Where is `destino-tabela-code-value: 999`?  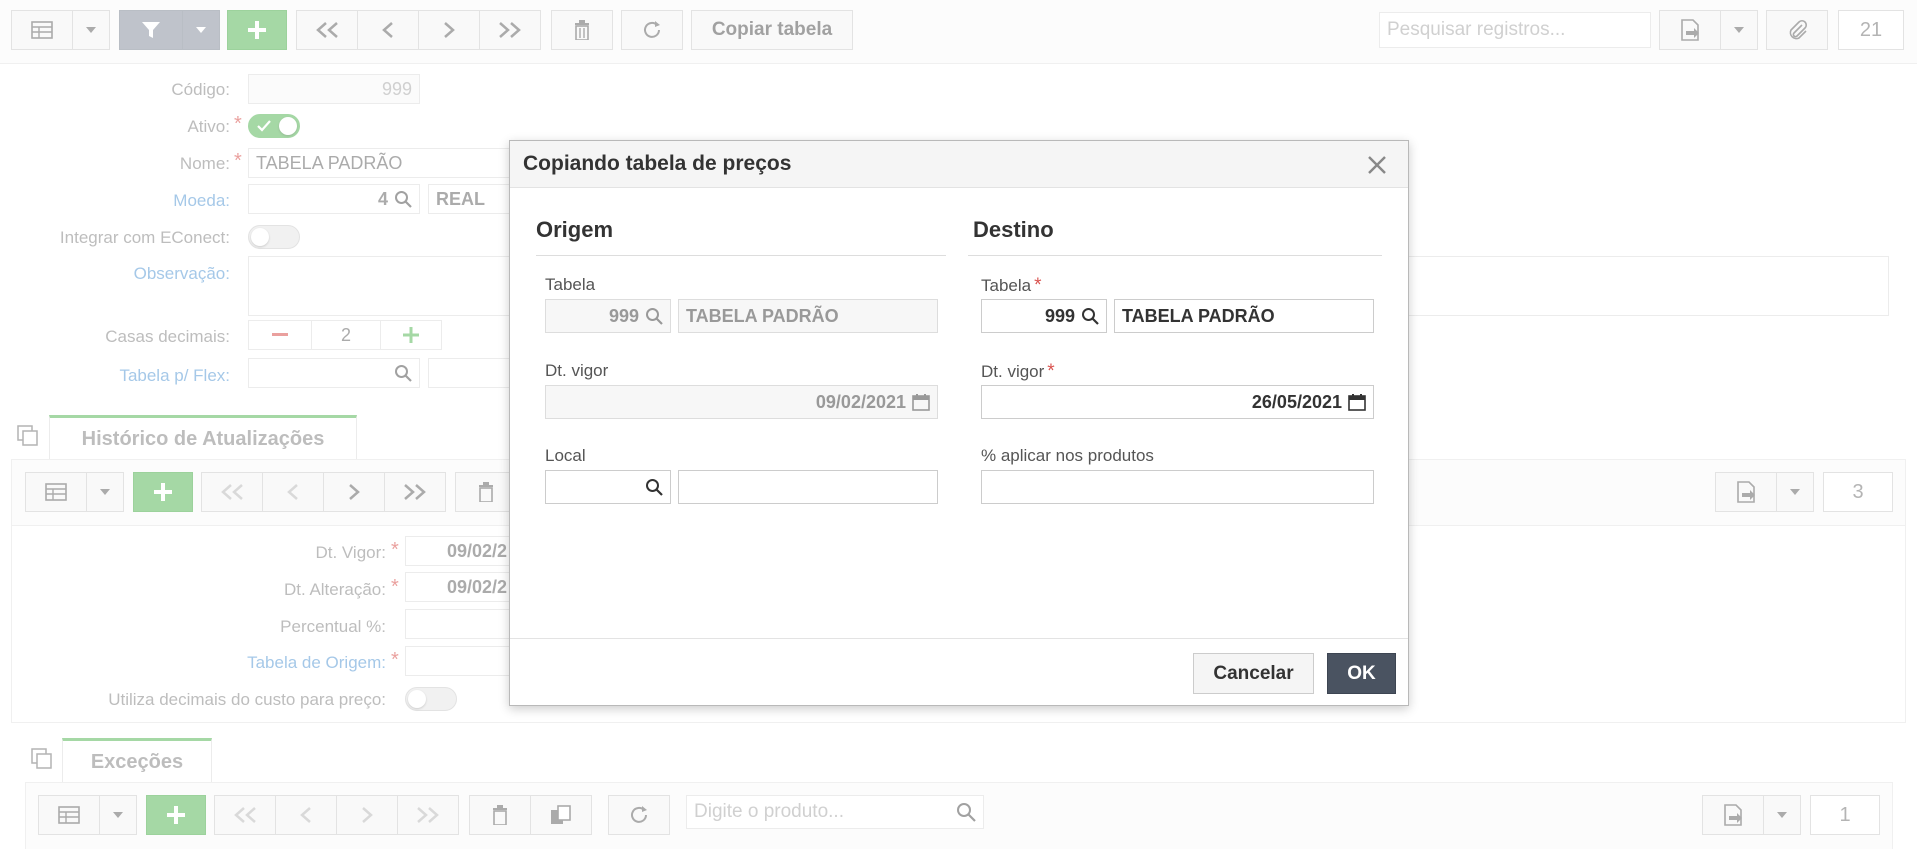 destino-tabela-code-value: 999 is located at coordinates (1059, 315).